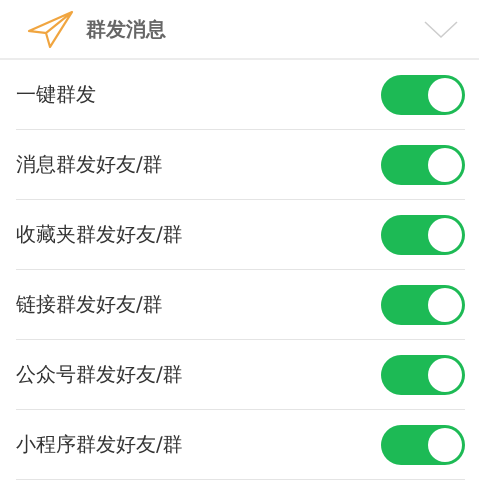 The height and width of the screenshot is (489, 479). I want to click on setting-label: 小程序群发好友/群, so click(99, 444).